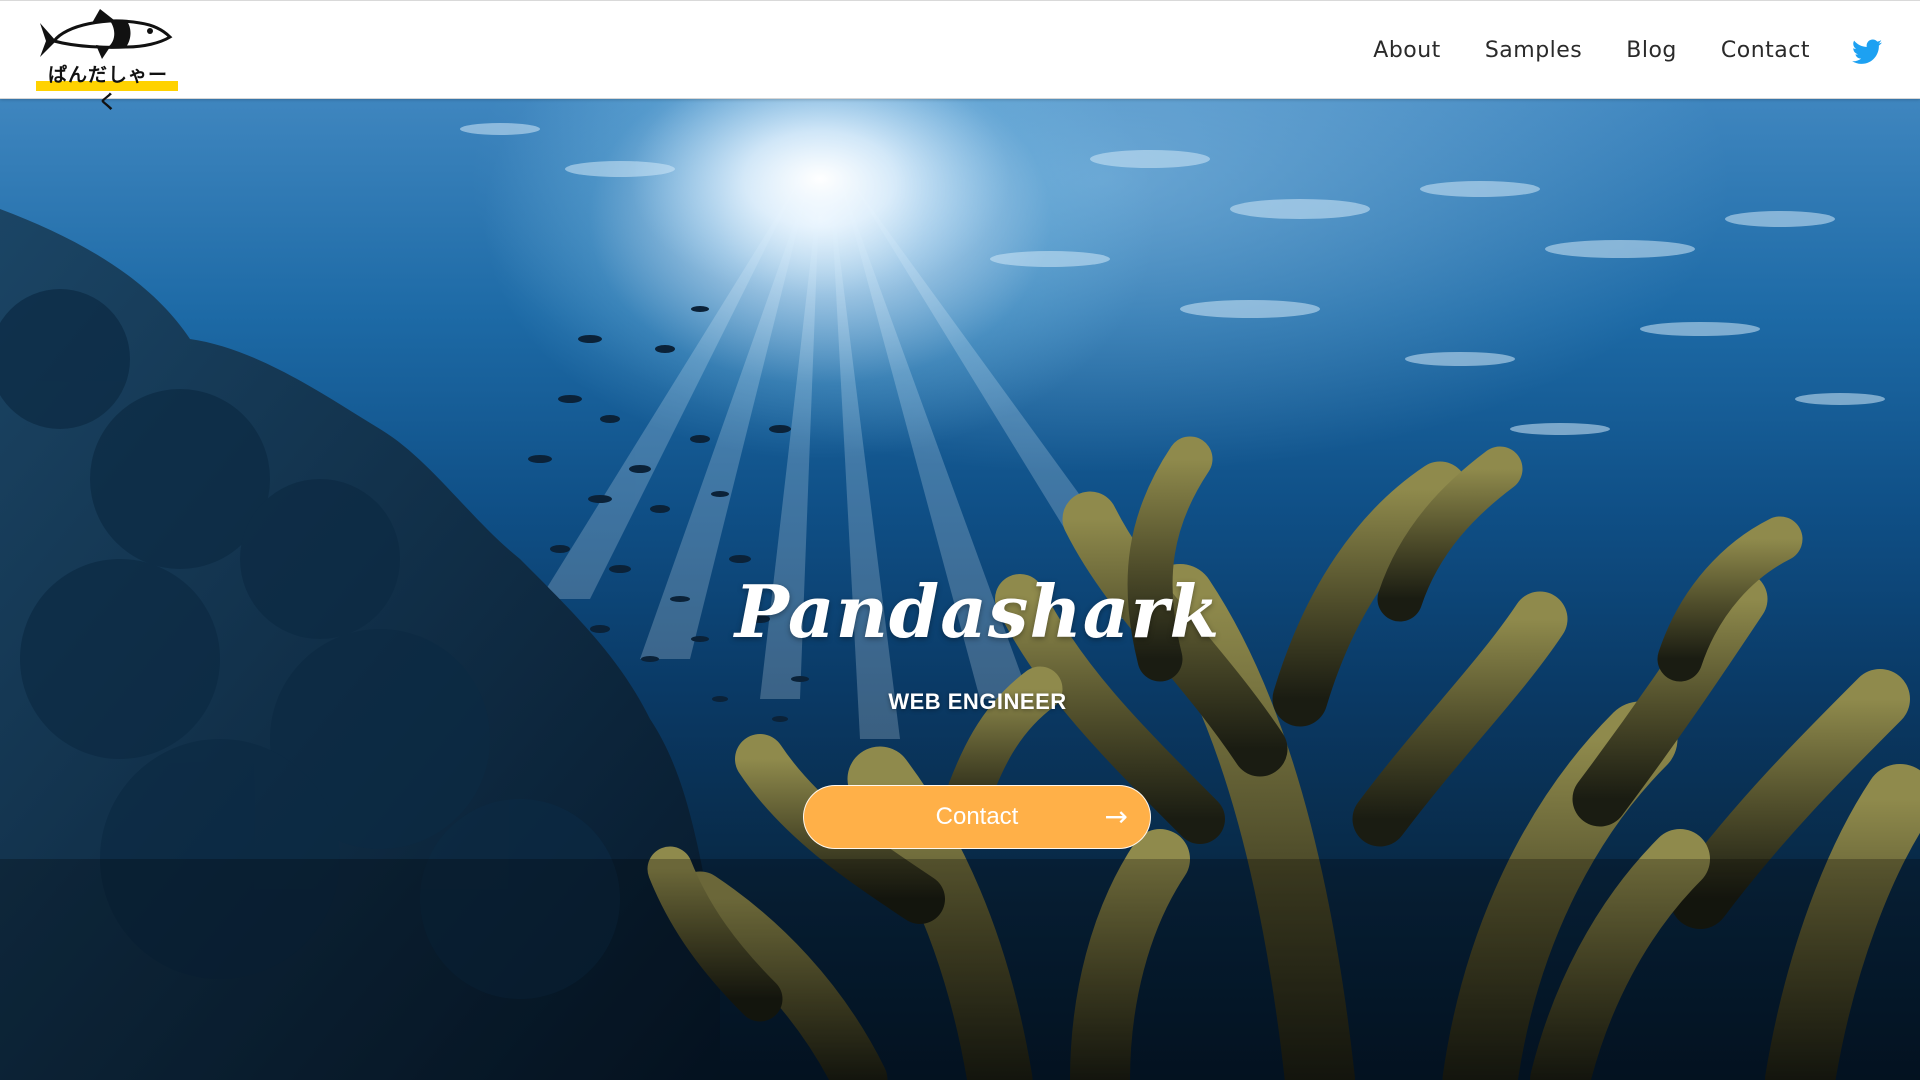  What do you see at coordinates (1765, 50) in the screenshot?
I see `nav-link-contact: Contact` at bounding box center [1765, 50].